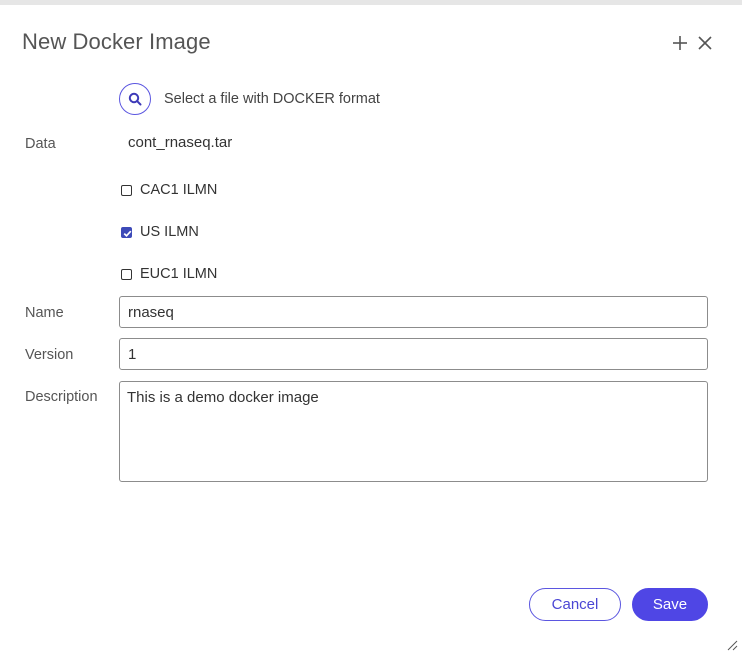 This screenshot has width=742, height=656. I want to click on dialog-top-edge, so click(371, 2).